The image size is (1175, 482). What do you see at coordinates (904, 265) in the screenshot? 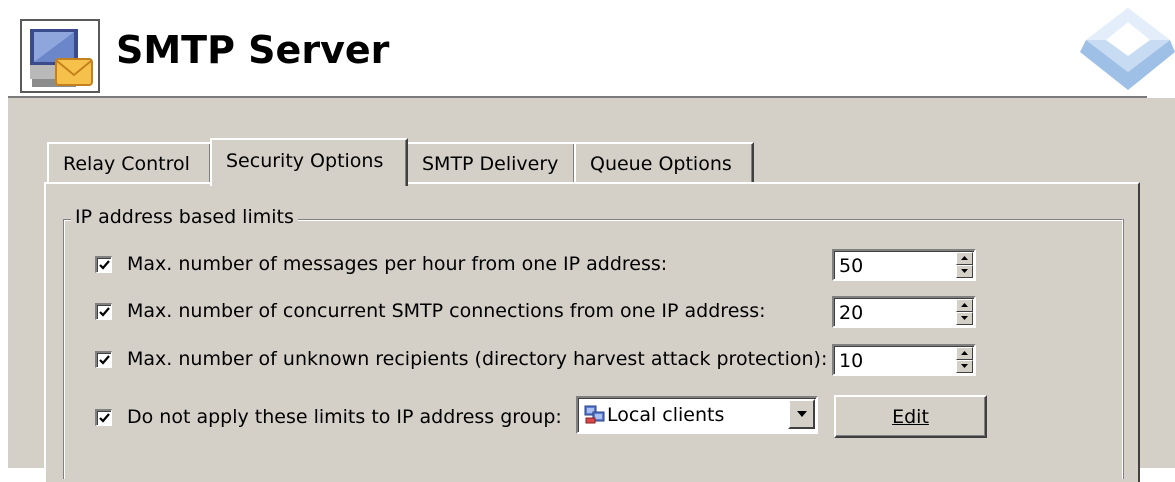
I see `messages-per-hour-spinner: 50` at bounding box center [904, 265].